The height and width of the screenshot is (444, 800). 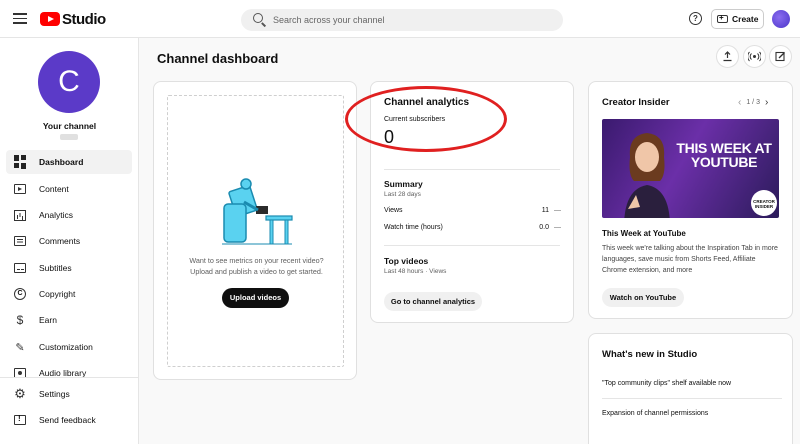 I want to click on sidebar-item-dashboard: Dashboard, so click(x=69, y=162).